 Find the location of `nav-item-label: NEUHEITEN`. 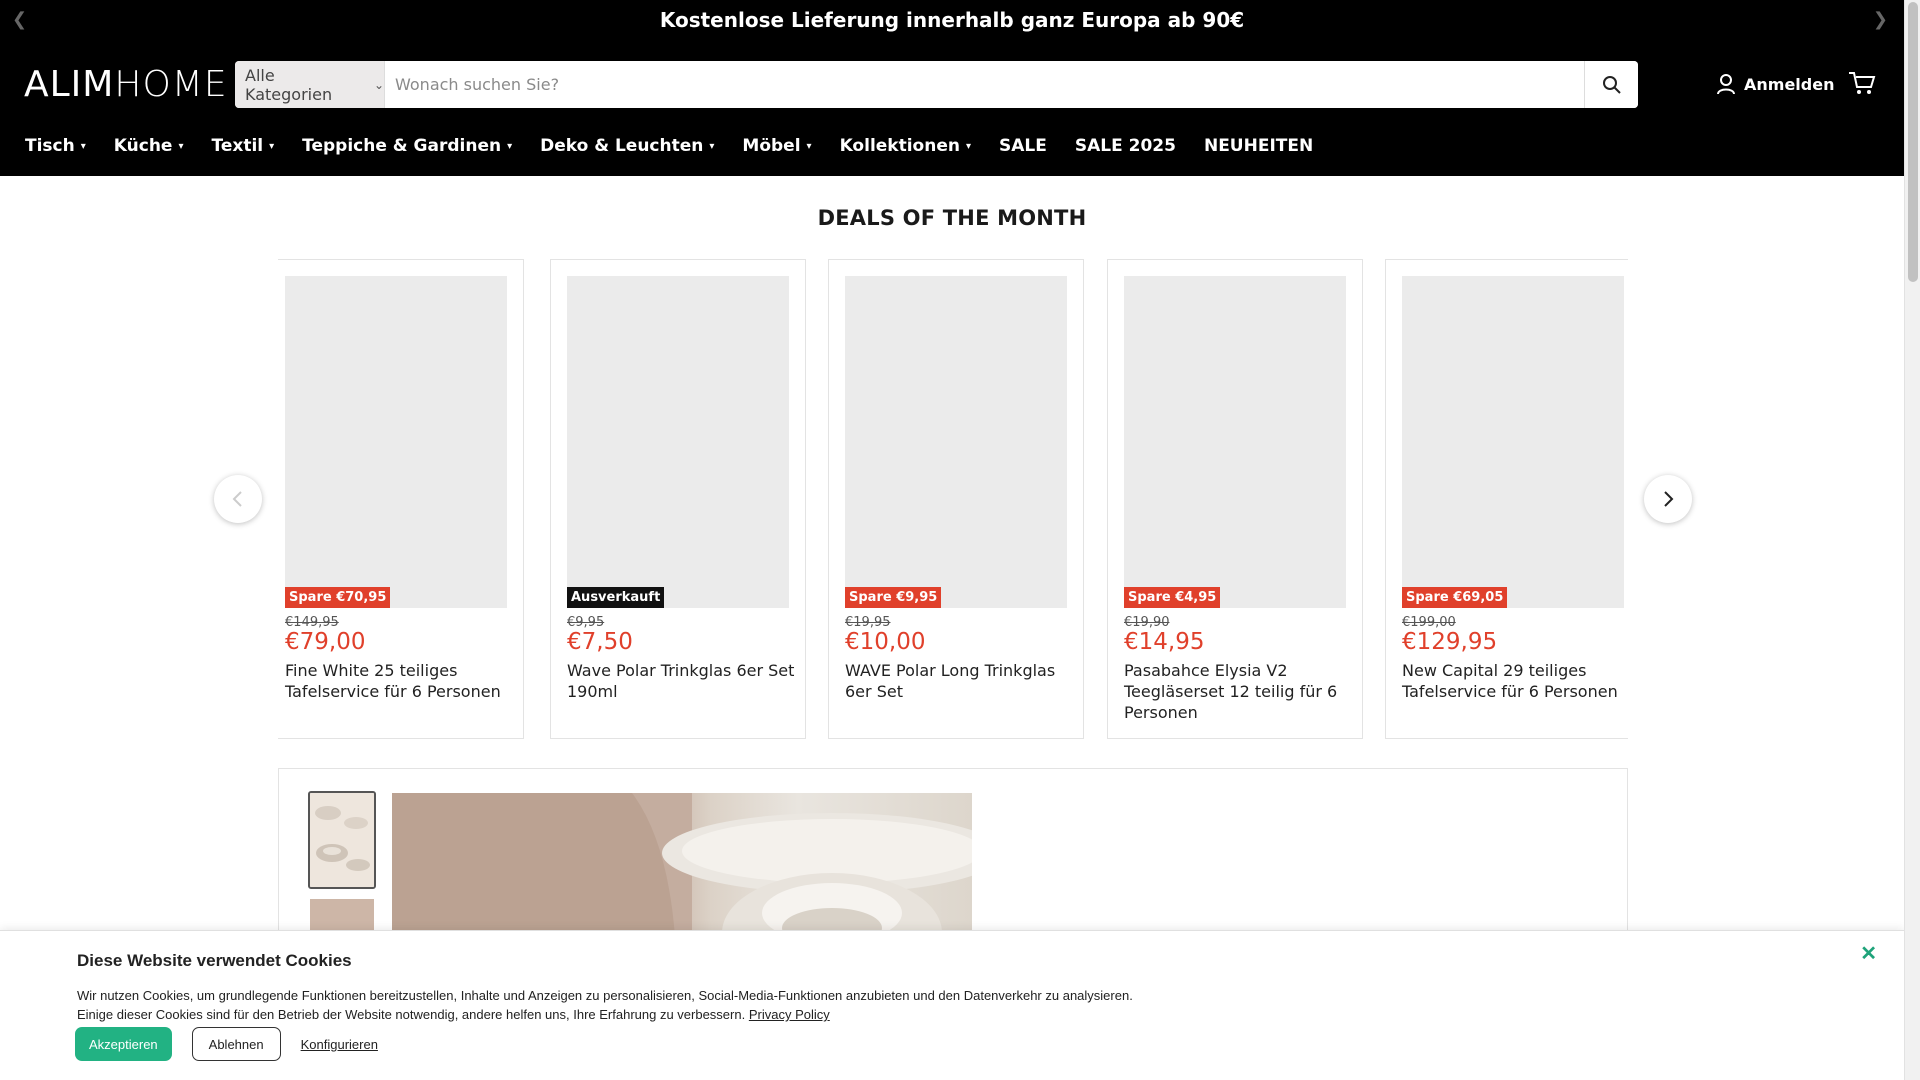

nav-item-label: NEUHEITEN is located at coordinates (1258, 146).